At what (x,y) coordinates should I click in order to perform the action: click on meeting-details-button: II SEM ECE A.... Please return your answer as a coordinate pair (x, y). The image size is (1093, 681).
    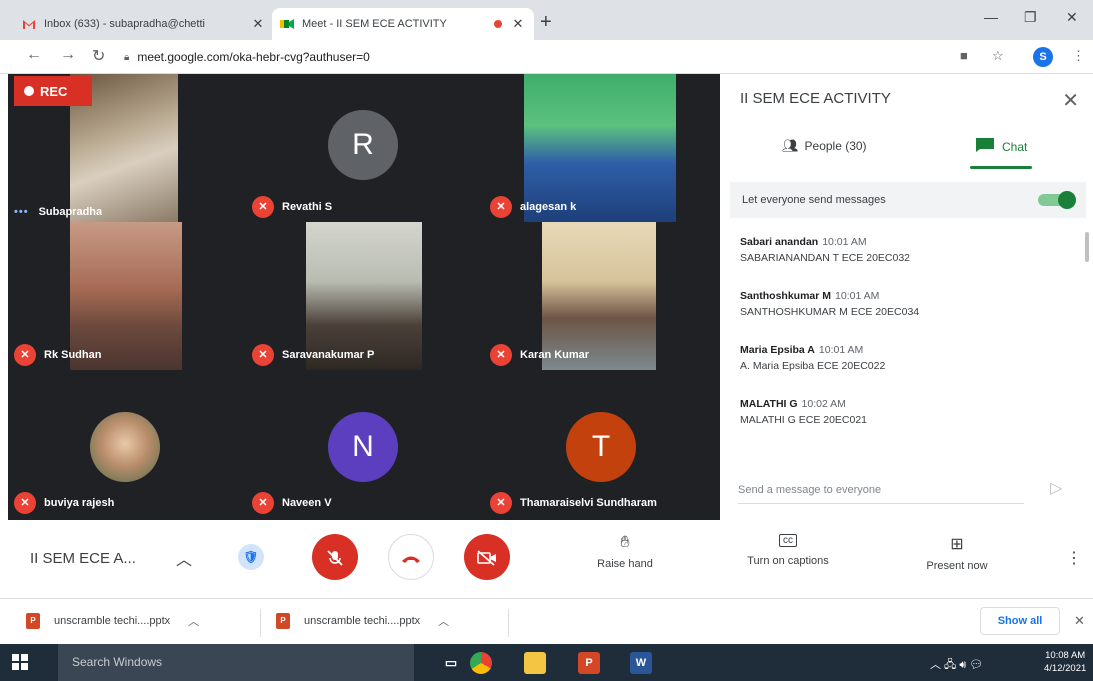
    Looking at the image, I should click on (83, 558).